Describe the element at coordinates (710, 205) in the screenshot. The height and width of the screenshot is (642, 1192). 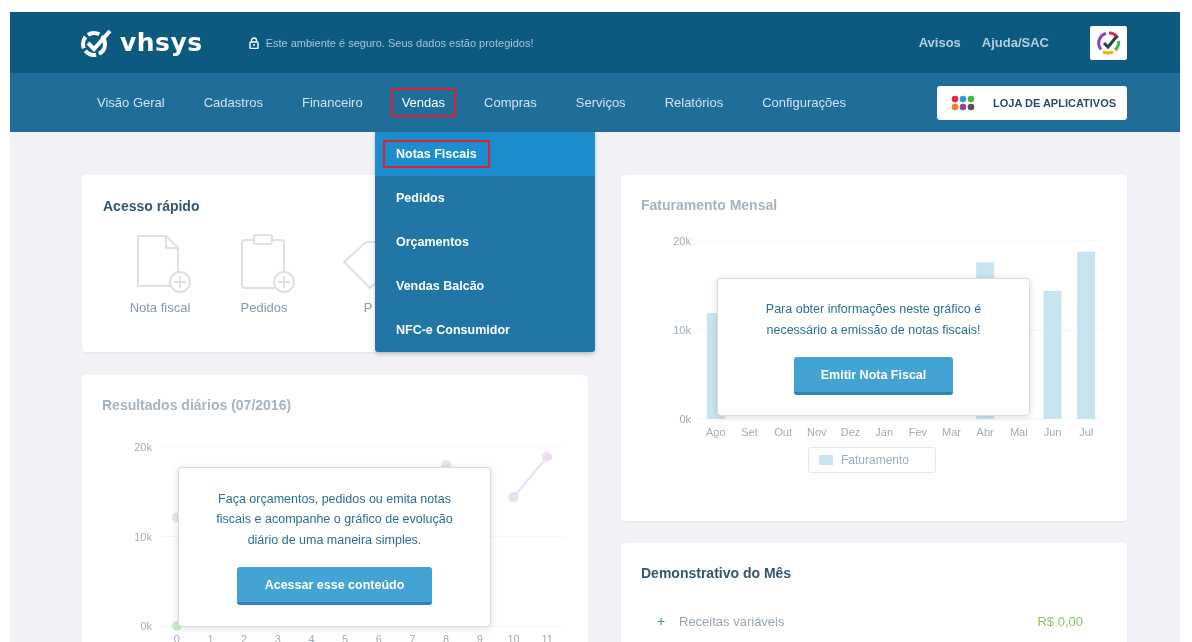
I see `card-title: Faturamento Mensal` at that location.